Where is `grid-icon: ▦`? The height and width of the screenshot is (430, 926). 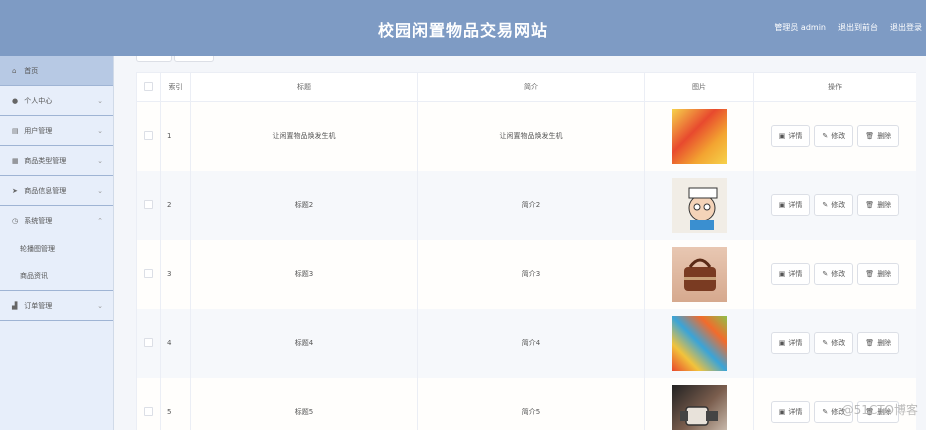 grid-icon: ▦ is located at coordinates (15, 161).